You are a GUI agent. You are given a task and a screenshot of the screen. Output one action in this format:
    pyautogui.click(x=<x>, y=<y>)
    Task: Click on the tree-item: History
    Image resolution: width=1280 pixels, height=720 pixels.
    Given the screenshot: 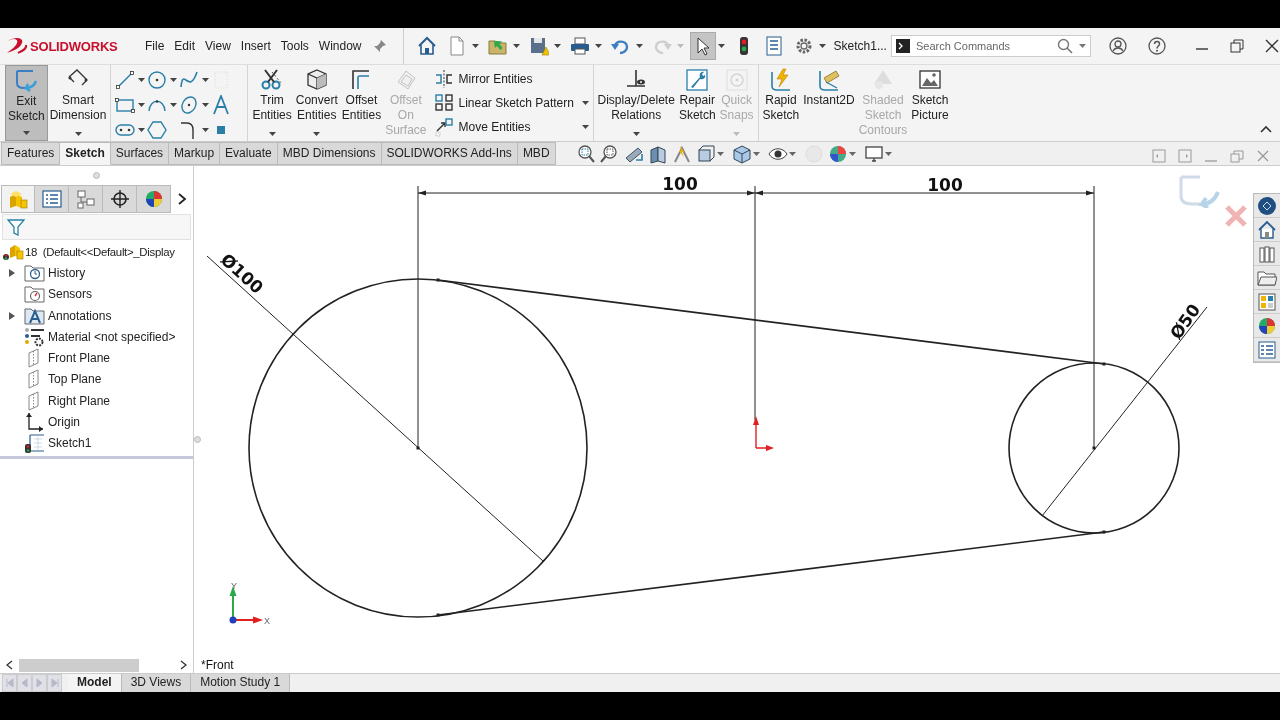 What is the action you would take?
    pyautogui.click(x=67, y=272)
    